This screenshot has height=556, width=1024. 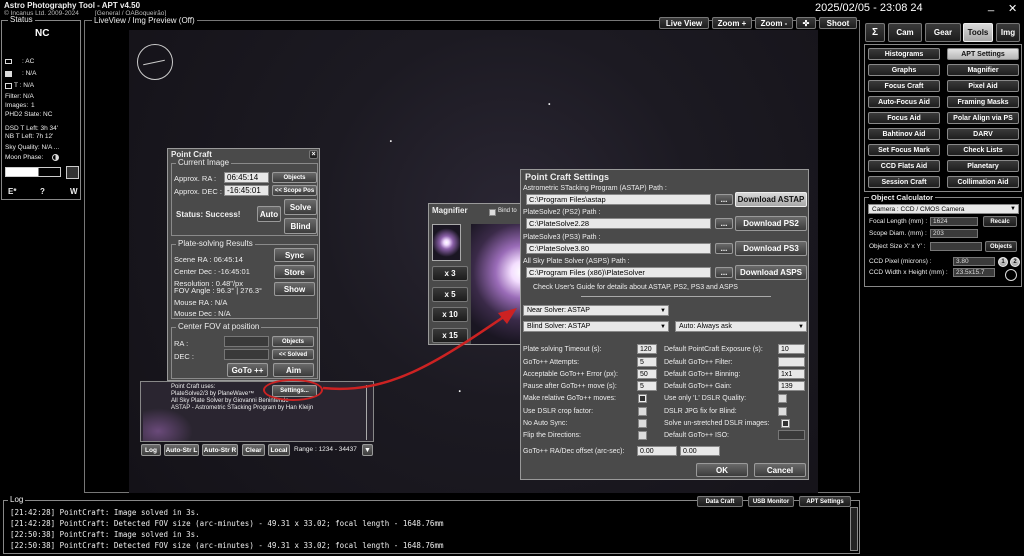 What do you see at coordinates (657, 451) in the screenshot?
I see `offset-ra-input: 0.00` at bounding box center [657, 451].